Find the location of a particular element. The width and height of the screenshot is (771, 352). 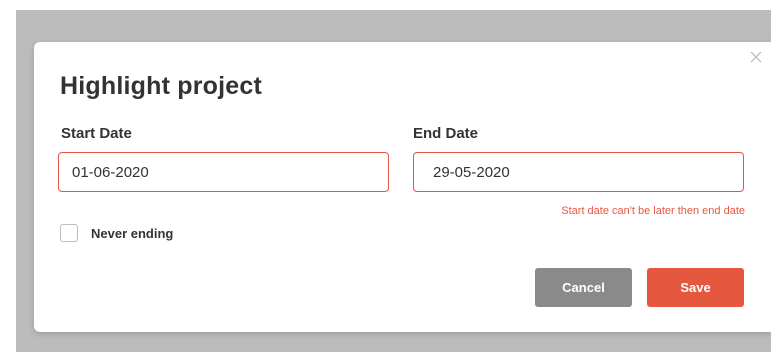

never-ending-option: Never ending is located at coordinates (116, 233).